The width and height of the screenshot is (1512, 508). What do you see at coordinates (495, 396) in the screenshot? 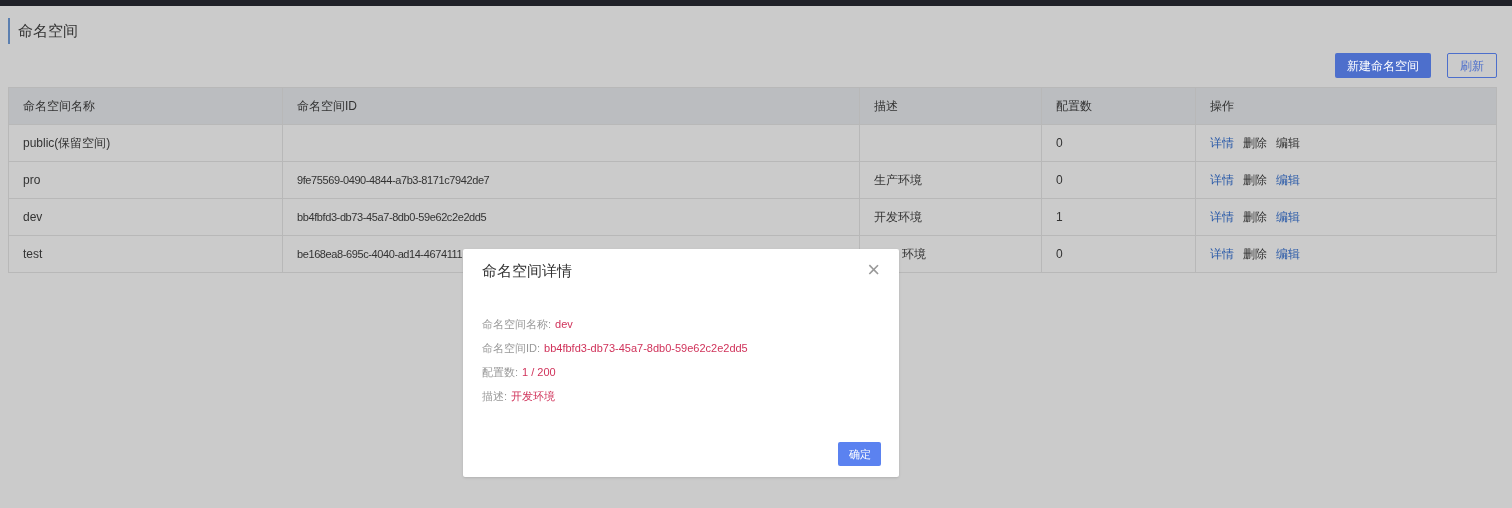
I see `field-label: 描述:` at bounding box center [495, 396].